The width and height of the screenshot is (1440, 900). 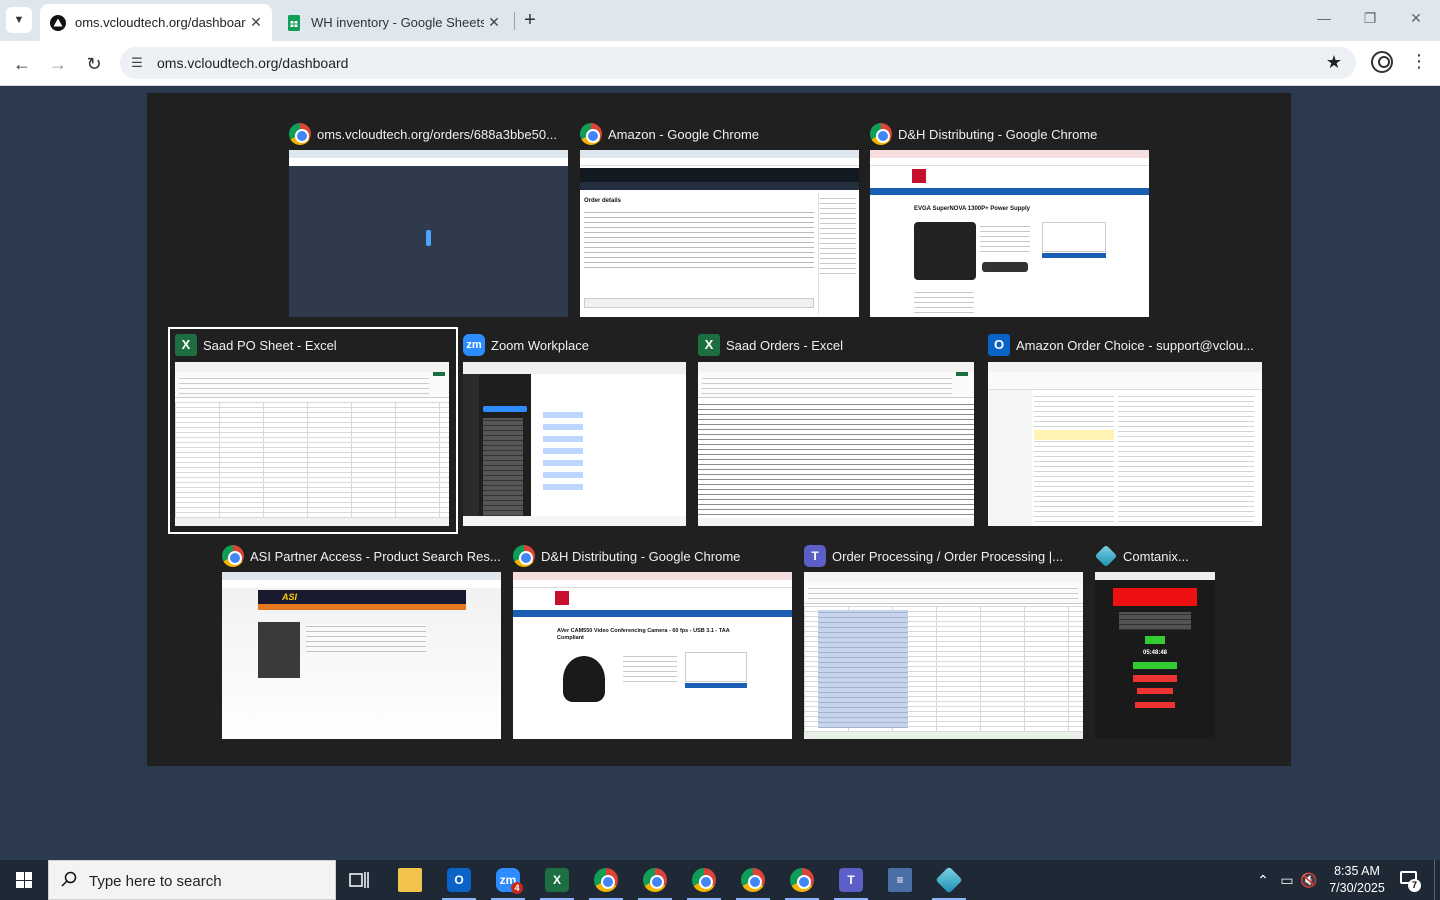 What do you see at coordinates (1416, 18) in the screenshot?
I see `window-close-icon: ✕` at bounding box center [1416, 18].